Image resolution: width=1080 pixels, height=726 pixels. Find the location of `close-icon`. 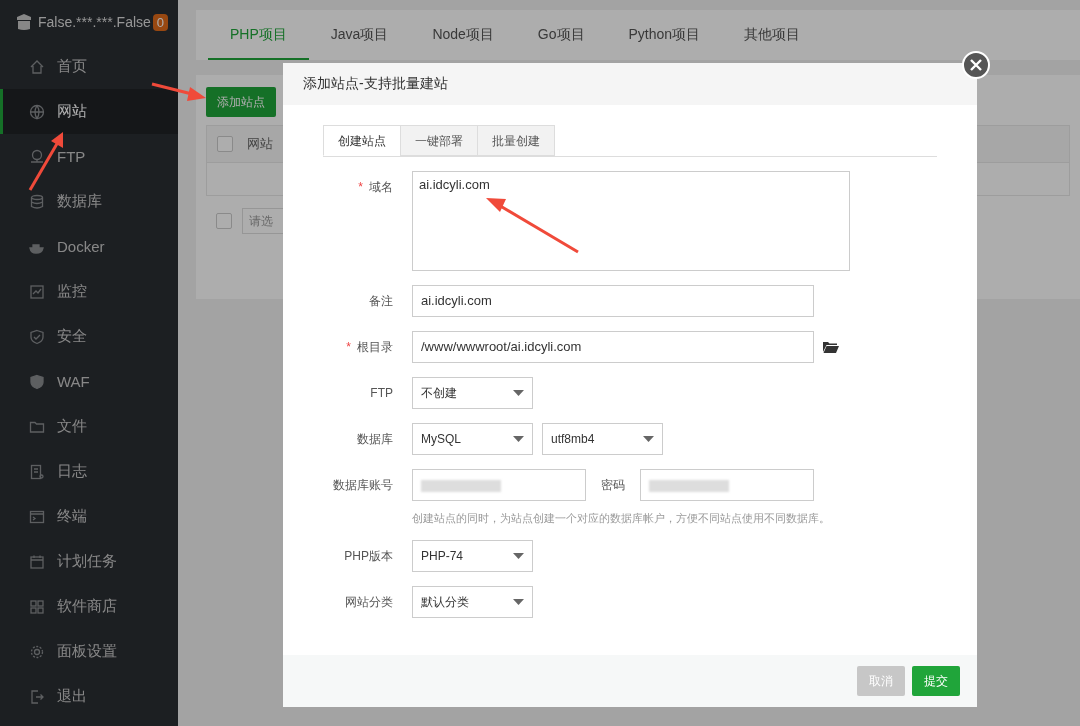

close-icon is located at coordinates (976, 65).